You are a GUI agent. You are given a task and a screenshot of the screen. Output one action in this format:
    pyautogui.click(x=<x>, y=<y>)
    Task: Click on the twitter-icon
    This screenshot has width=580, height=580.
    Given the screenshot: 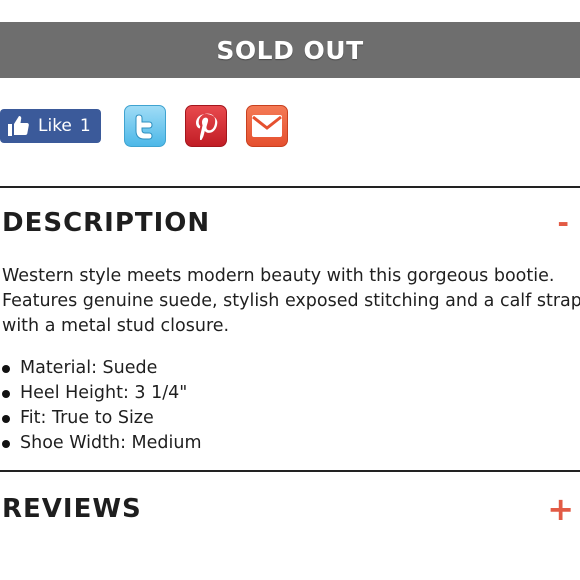 What is the action you would take?
    pyautogui.click(x=144, y=127)
    